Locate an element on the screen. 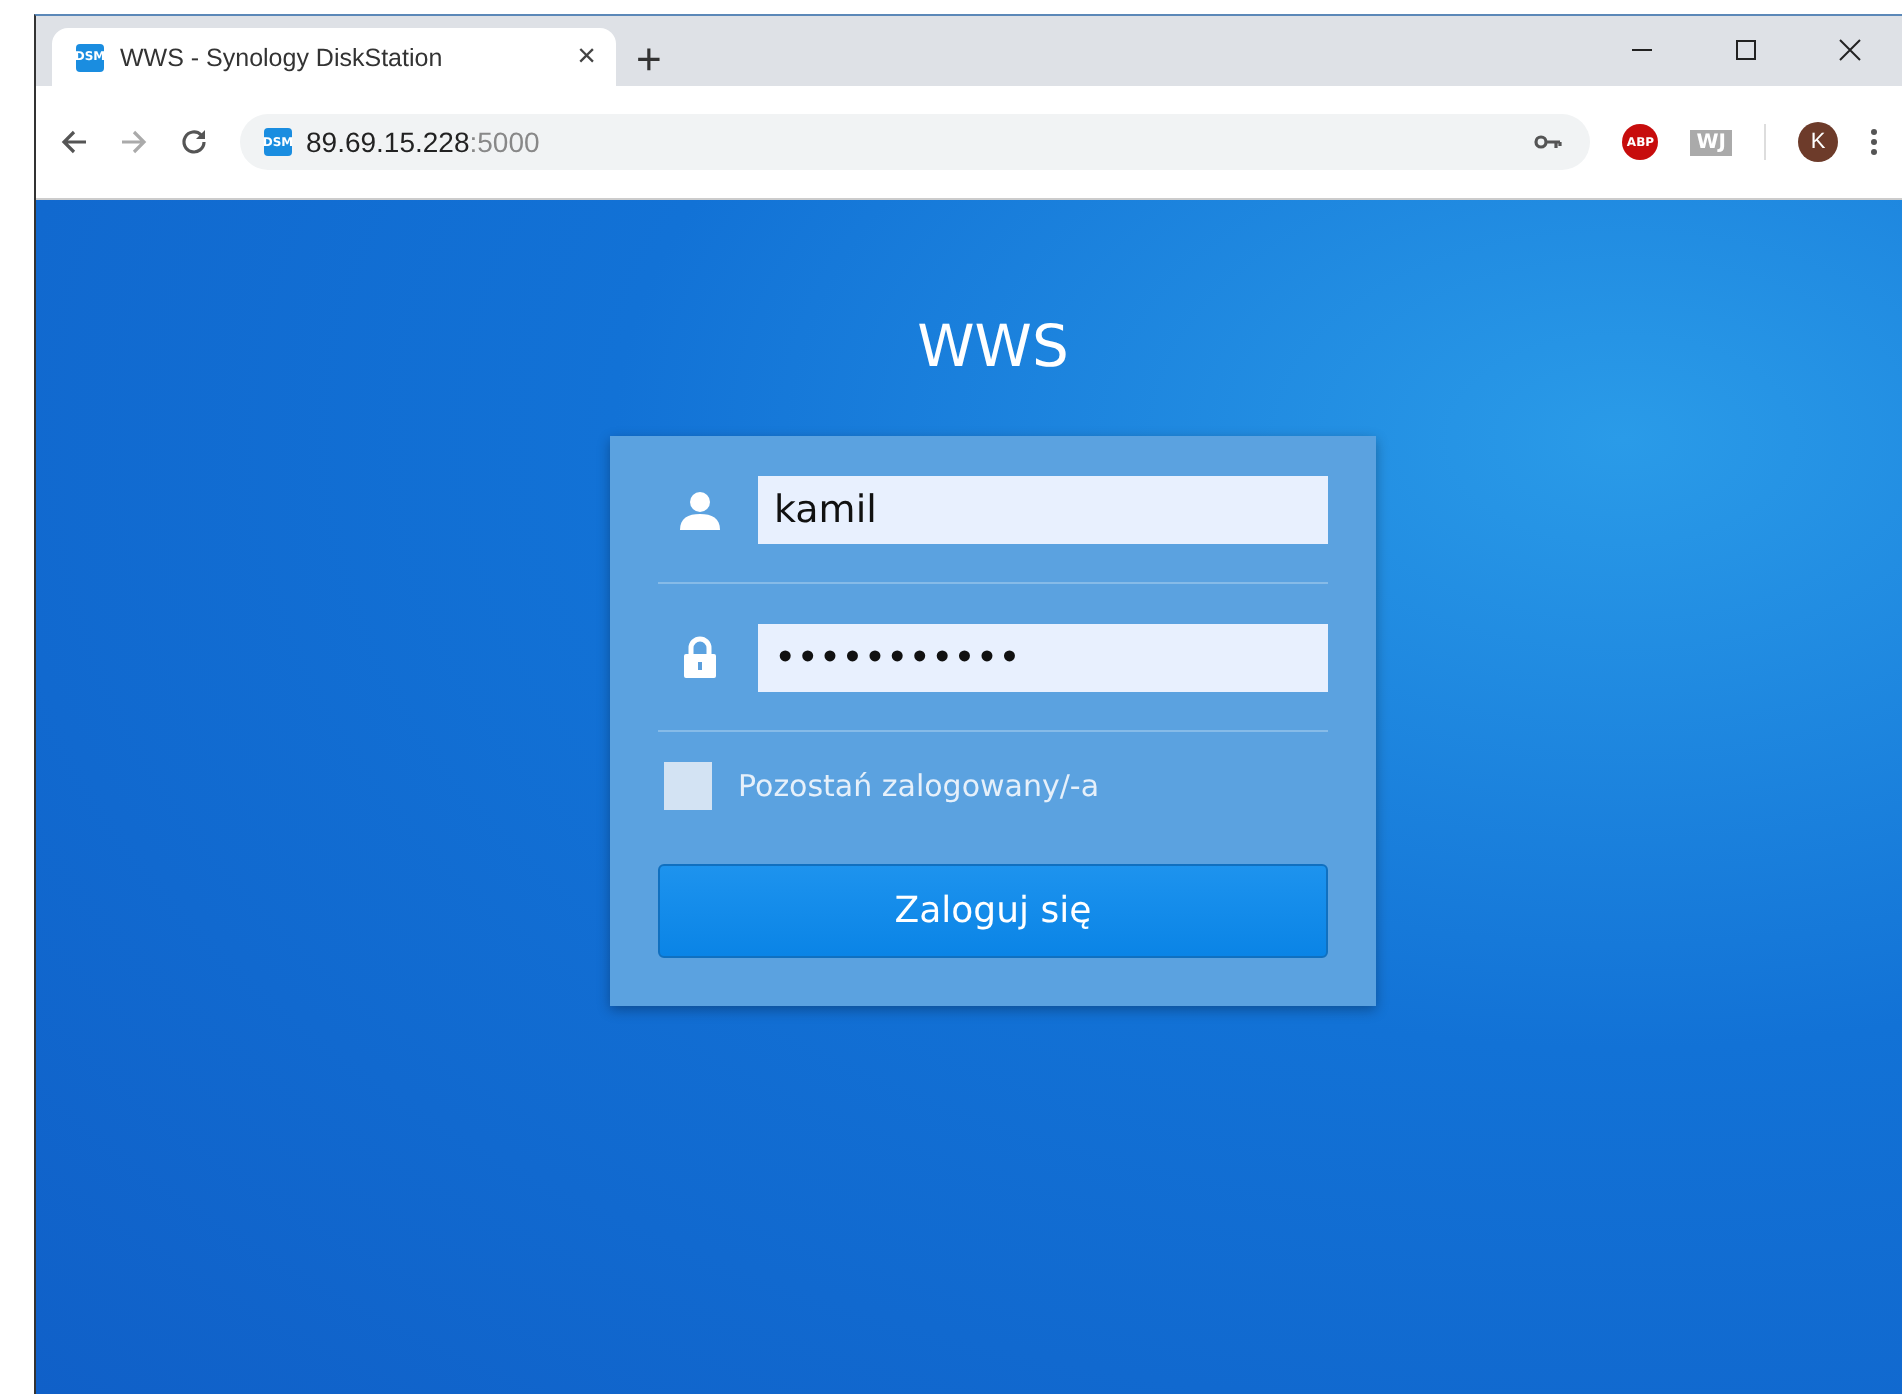 The height and width of the screenshot is (1394, 1902). login-button: Zaloguj się is located at coordinates (993, 911).